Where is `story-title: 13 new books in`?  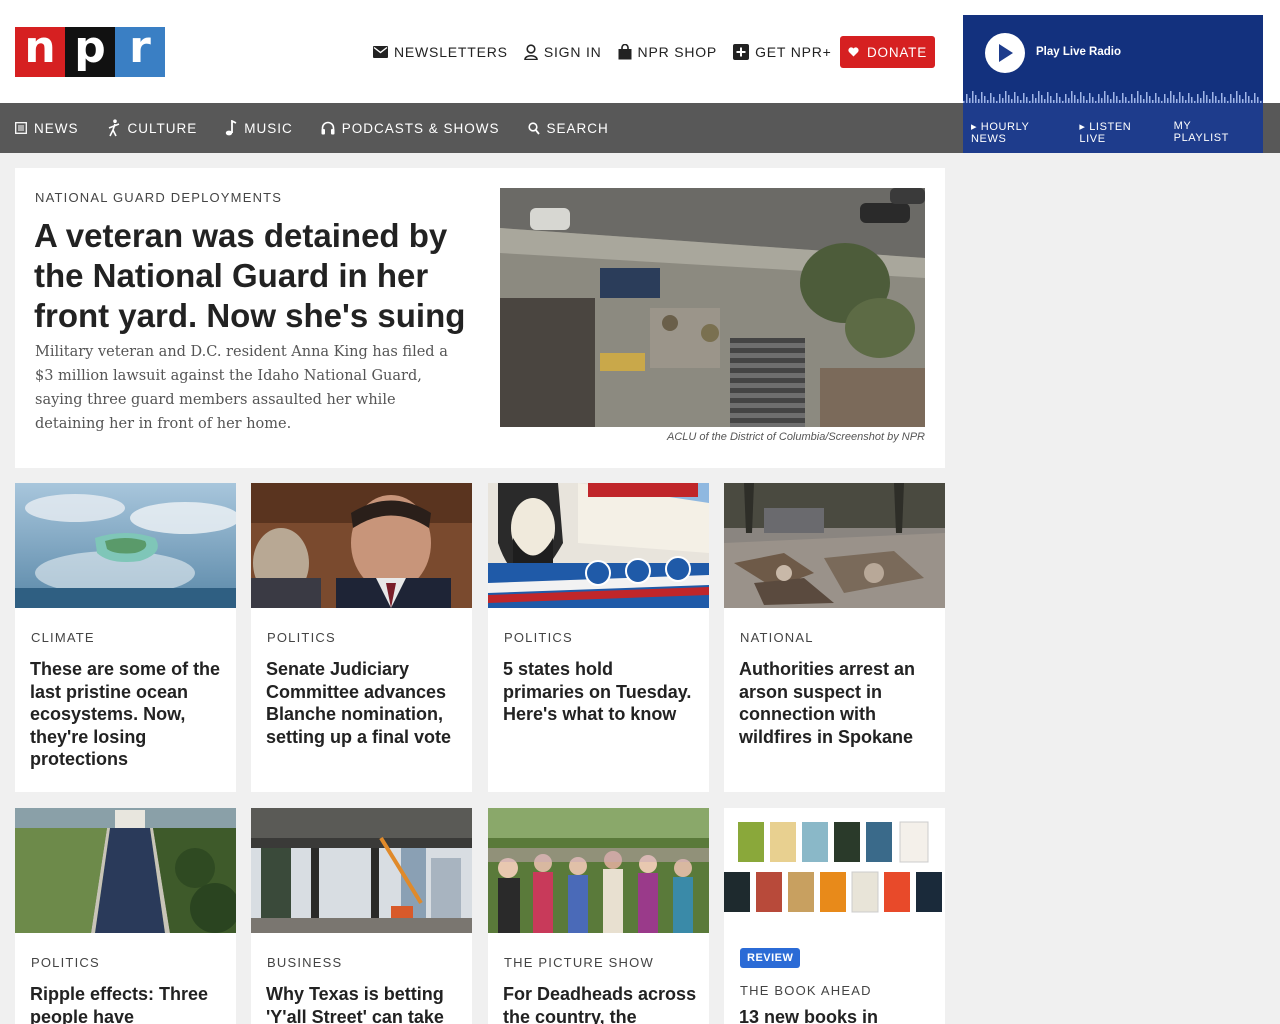 story-title: 13 new books in is located at coordinates (836, 1015).